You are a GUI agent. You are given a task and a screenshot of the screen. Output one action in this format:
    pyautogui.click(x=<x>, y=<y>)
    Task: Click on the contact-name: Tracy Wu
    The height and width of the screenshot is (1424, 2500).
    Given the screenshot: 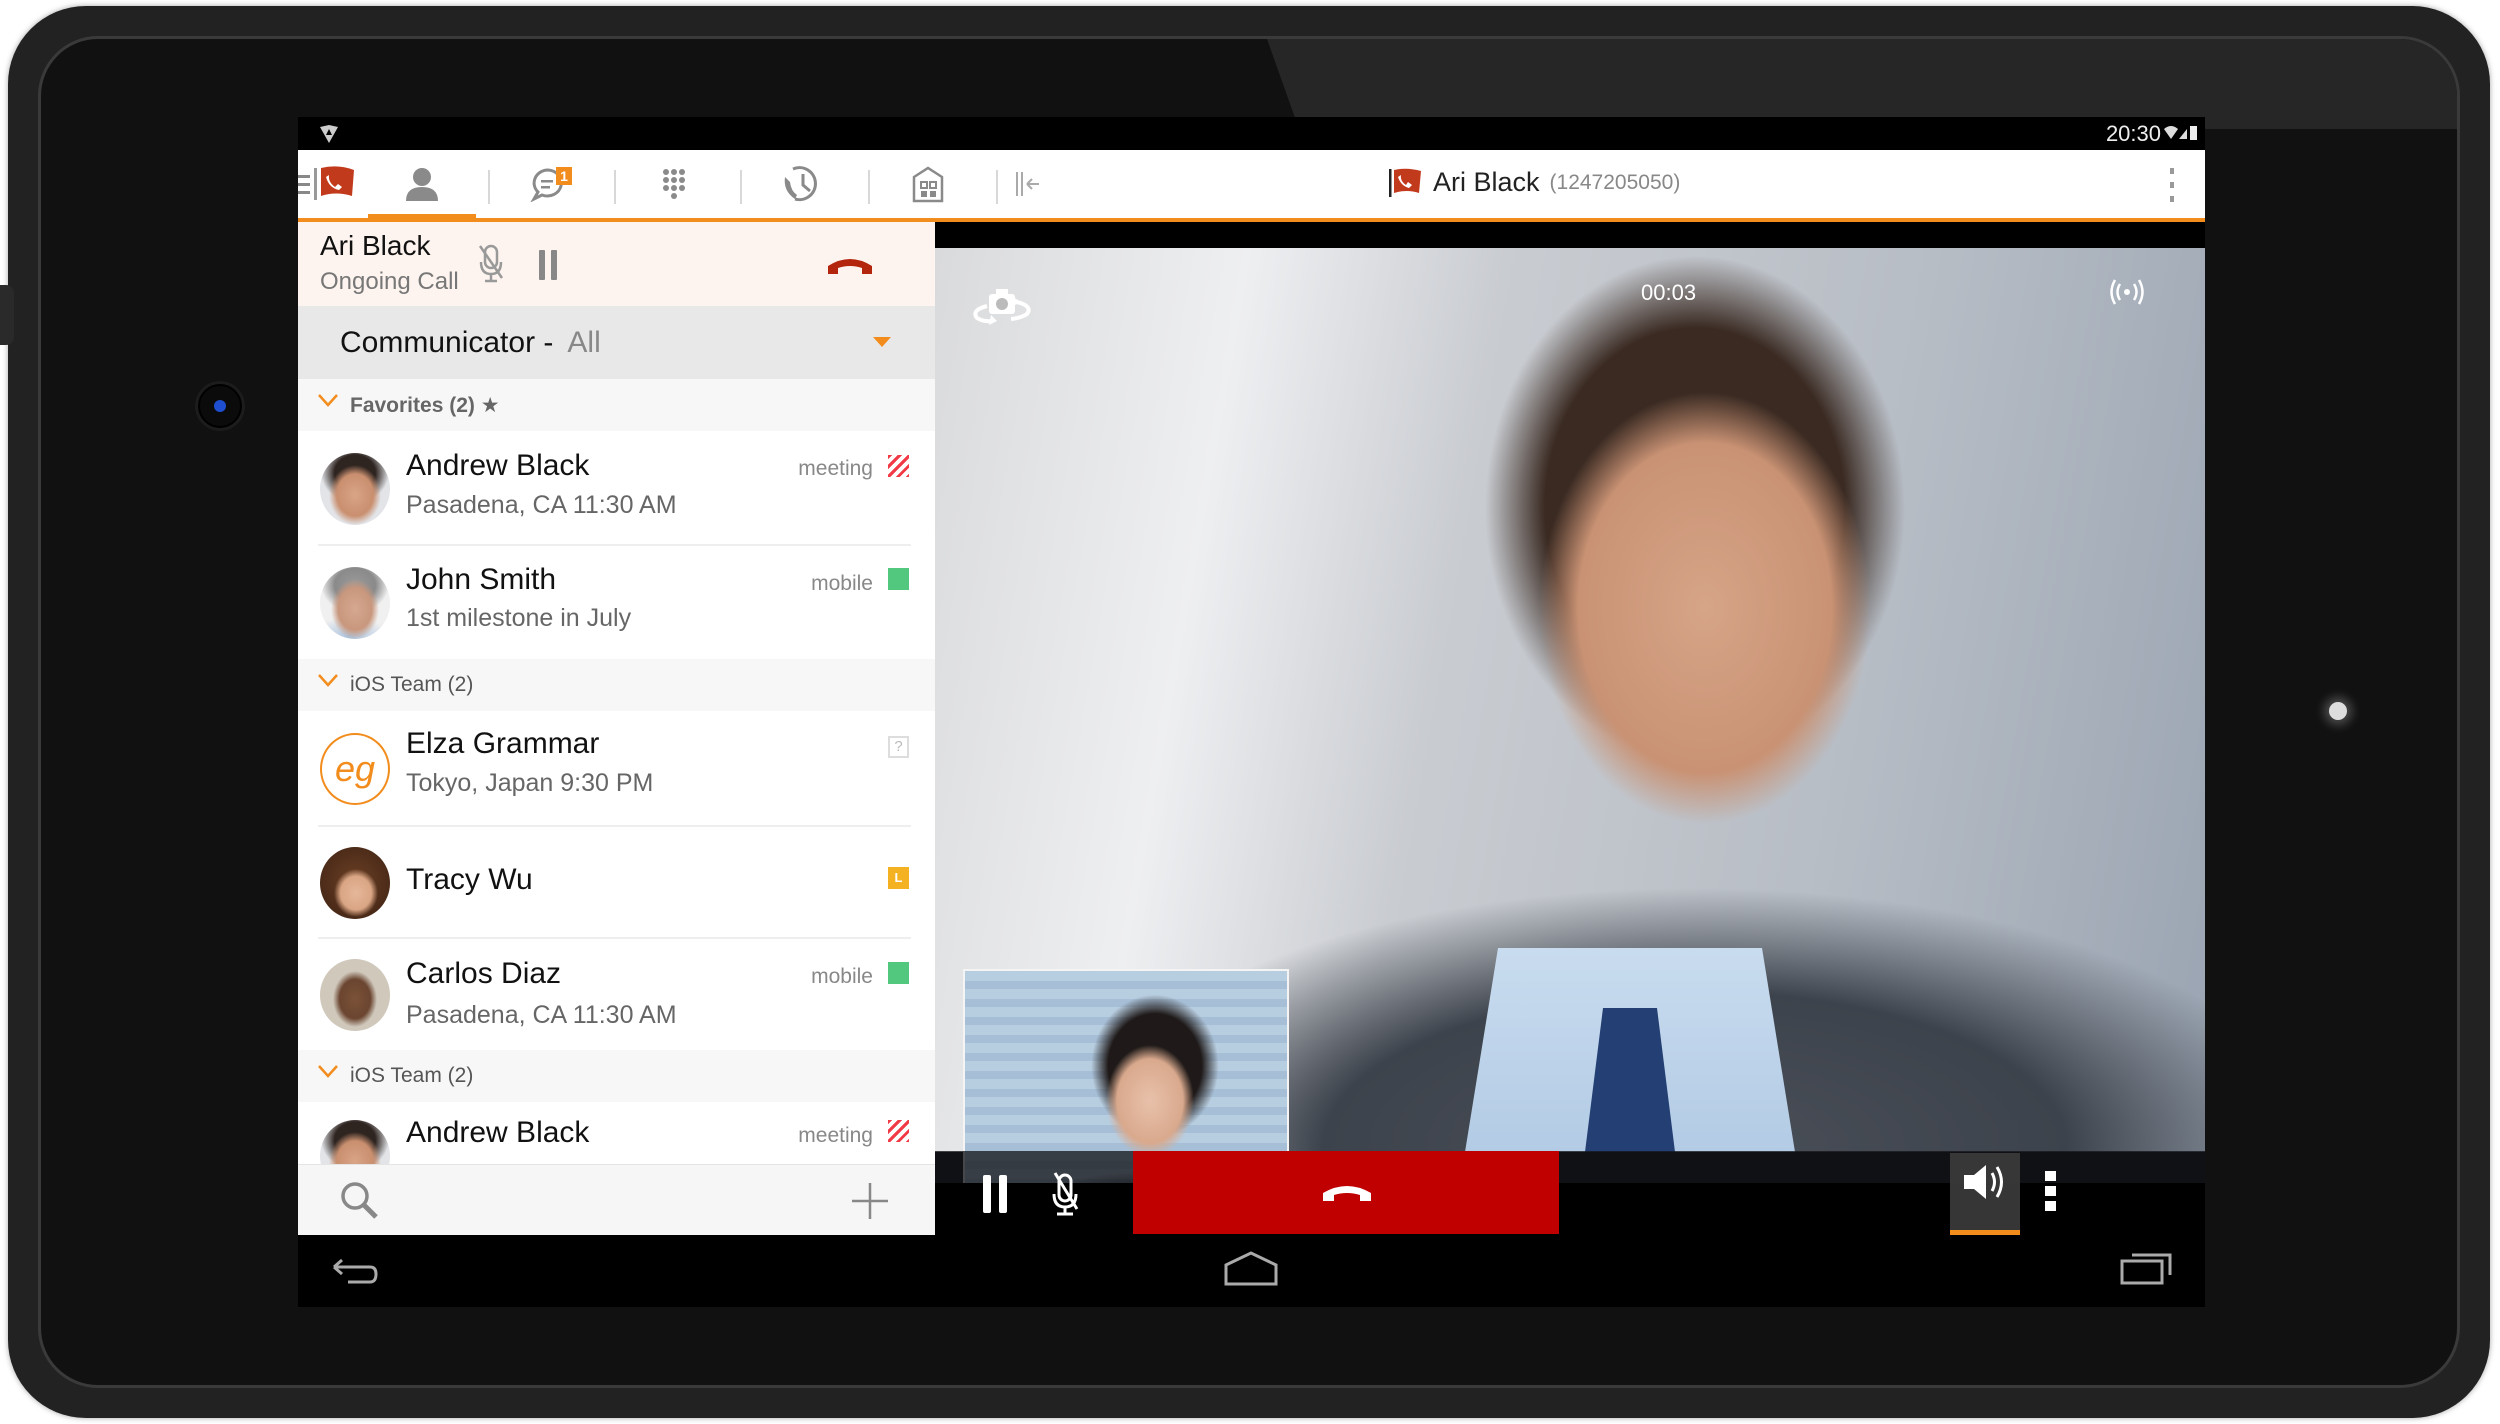 What is the action you would take?
    pyautogui.click(x=469, y=879)
    